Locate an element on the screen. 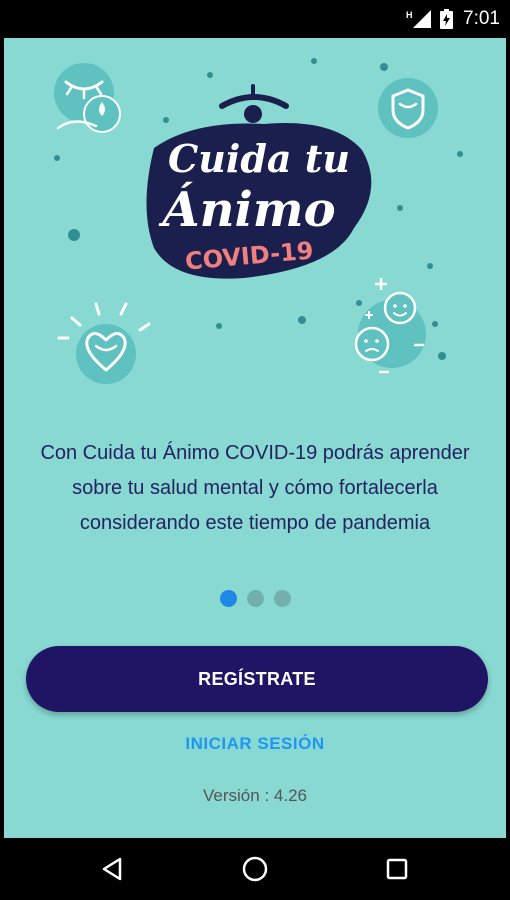 This screenshot has height=900, width=510. register-button: REGÍSTRATE is located at coordinates (257, 679).